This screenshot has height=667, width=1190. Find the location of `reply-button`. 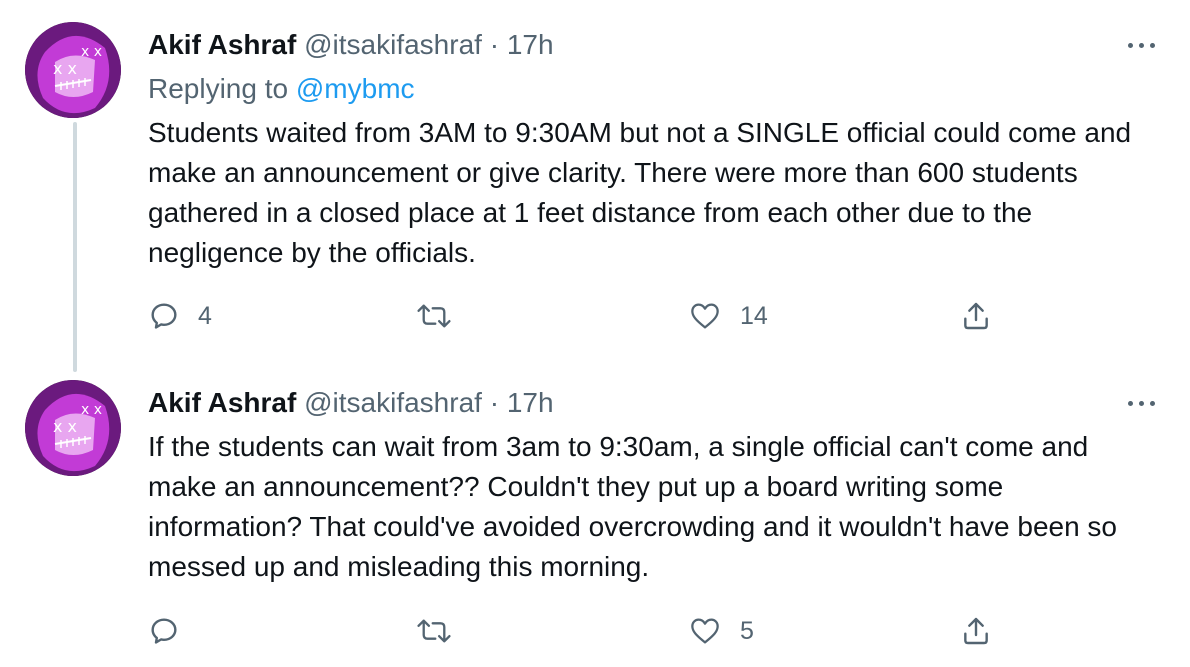

reply-button is located at coordinates (173, 631).